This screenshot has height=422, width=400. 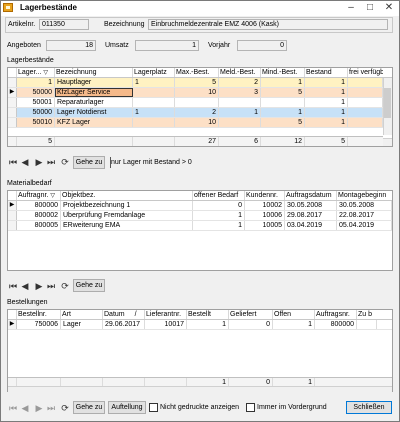 I want to click on lager-cell-lager: 1, so click(x=36, y=82).